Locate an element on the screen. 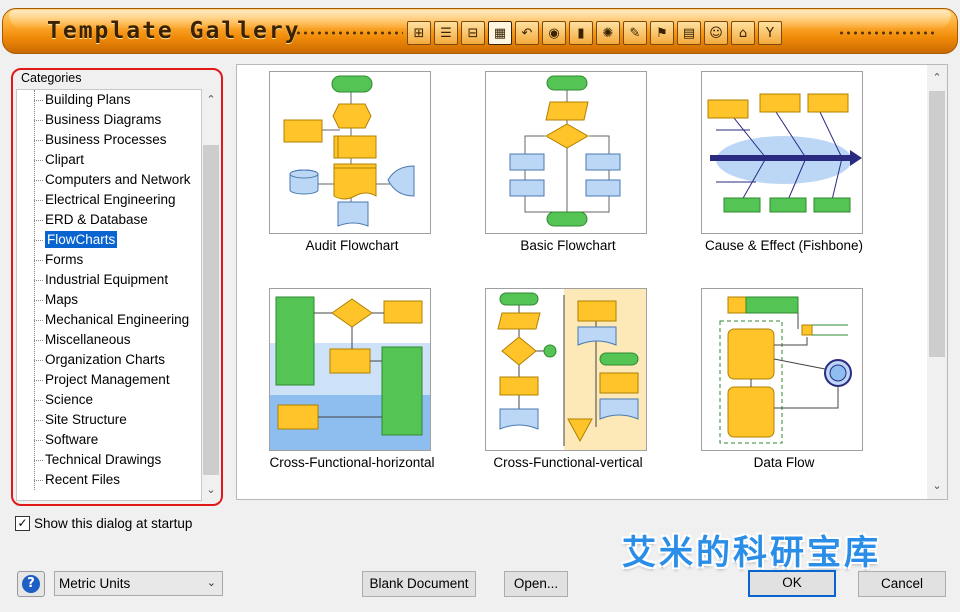 This screenshot has width=960, height=612. category-label: Industrial Equipment is located at coordinates (107, 279).